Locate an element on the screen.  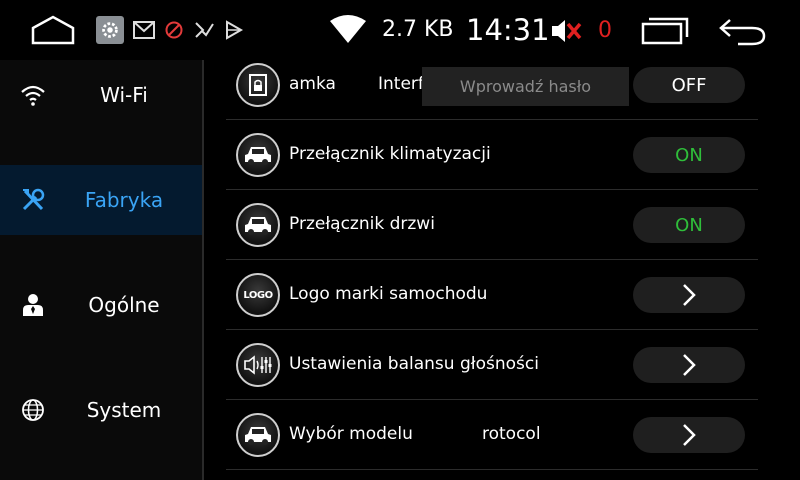
row-label: Wybór modelu is located at coordinates (351, 434).